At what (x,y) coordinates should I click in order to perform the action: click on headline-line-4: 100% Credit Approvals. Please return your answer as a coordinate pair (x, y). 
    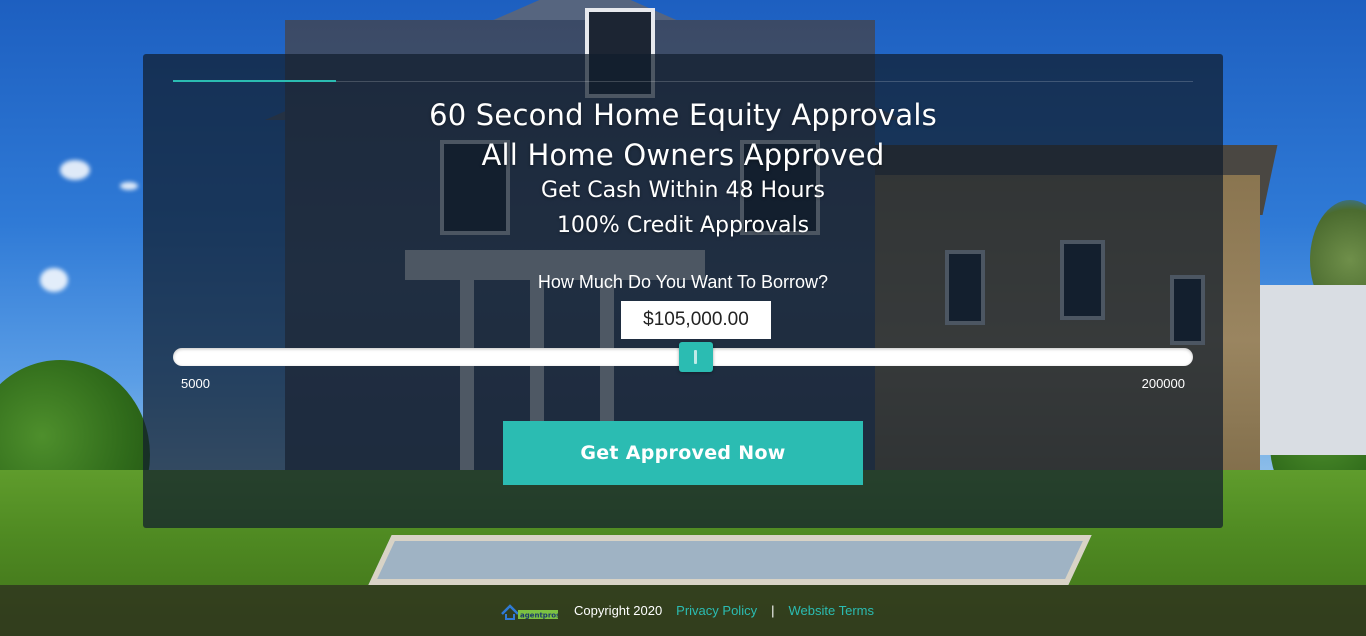
    Looking at the image, I should click on (683, 225).